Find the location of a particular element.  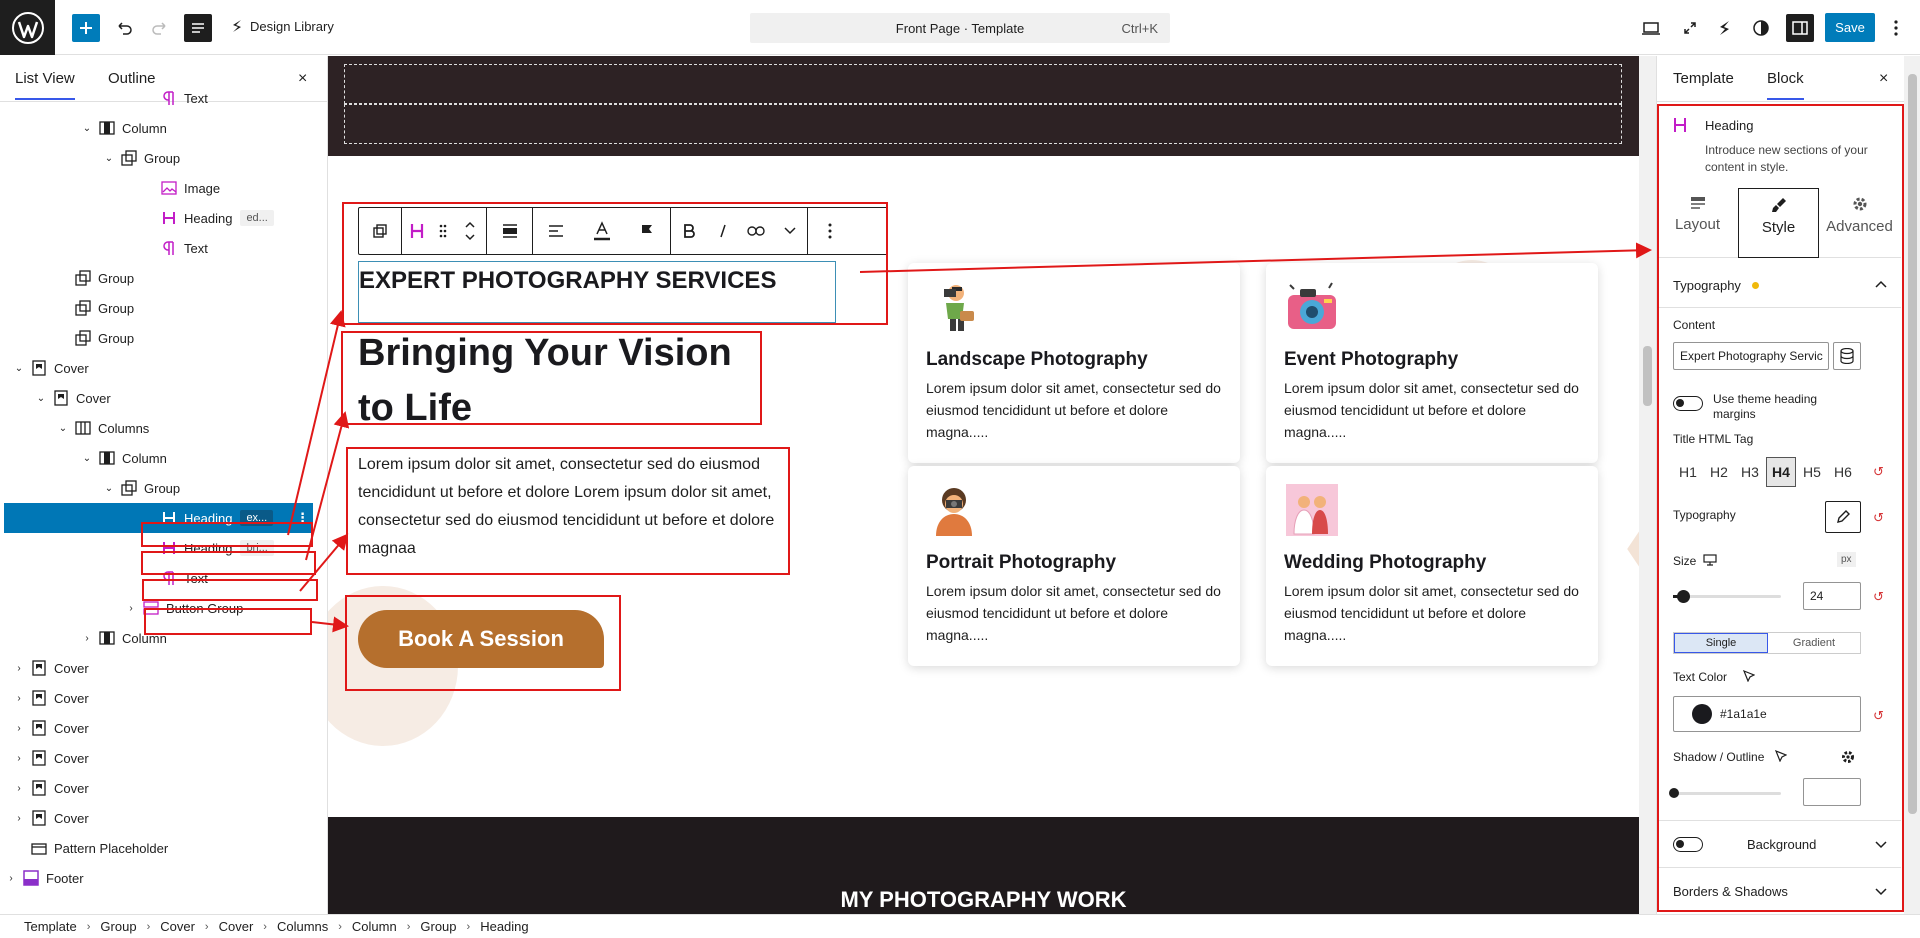

save-button: Save is located at coordinates (1850, 27).